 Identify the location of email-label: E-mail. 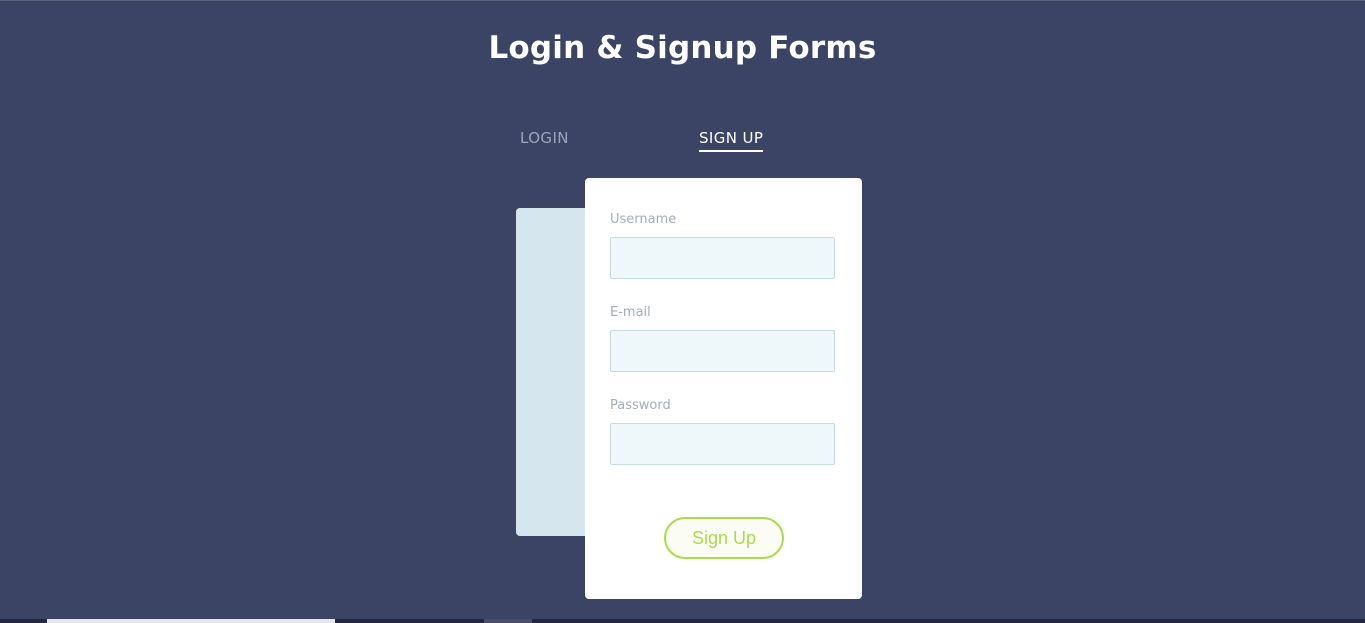
(630, 312).